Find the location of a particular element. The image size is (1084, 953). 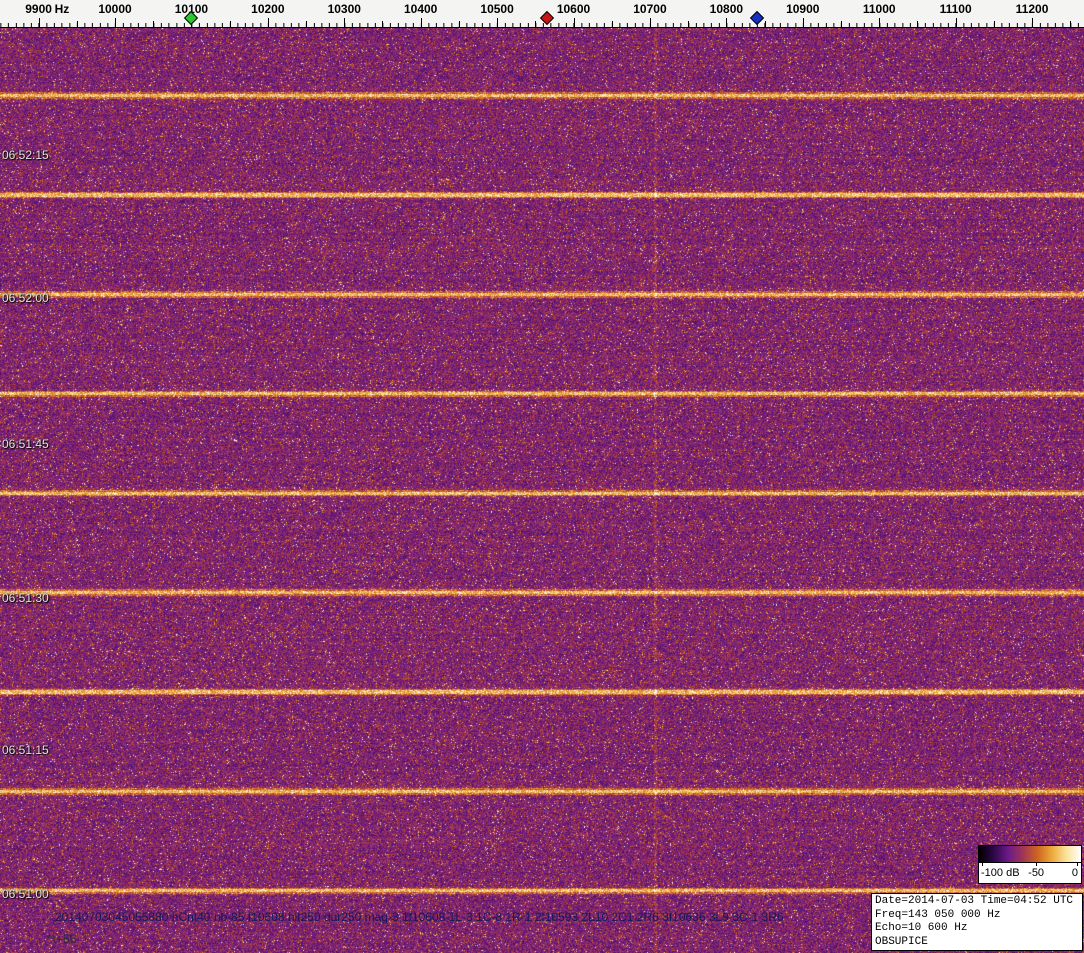

ruler-tick-label: 11100 is located at coordinates (955, 9).